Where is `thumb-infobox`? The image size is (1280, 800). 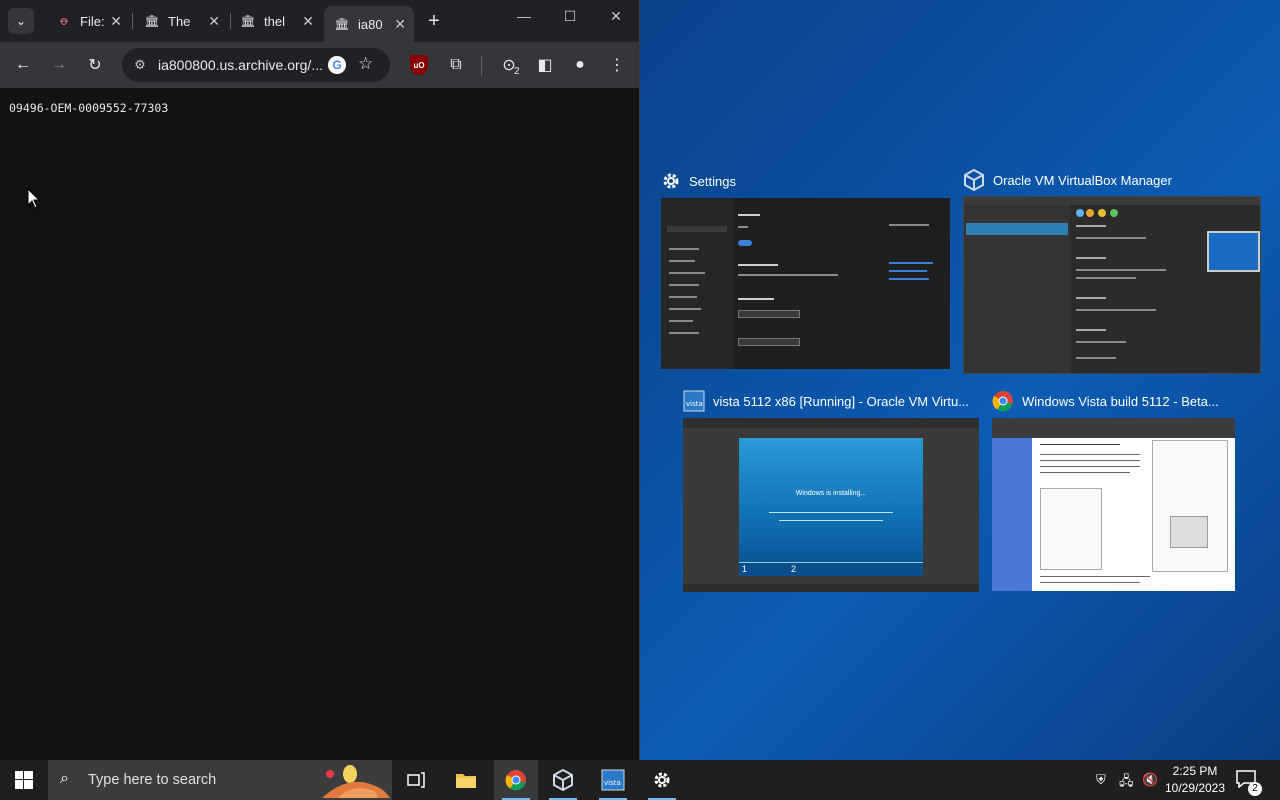 thumb-infobox is located at coordinates (1190, 506).